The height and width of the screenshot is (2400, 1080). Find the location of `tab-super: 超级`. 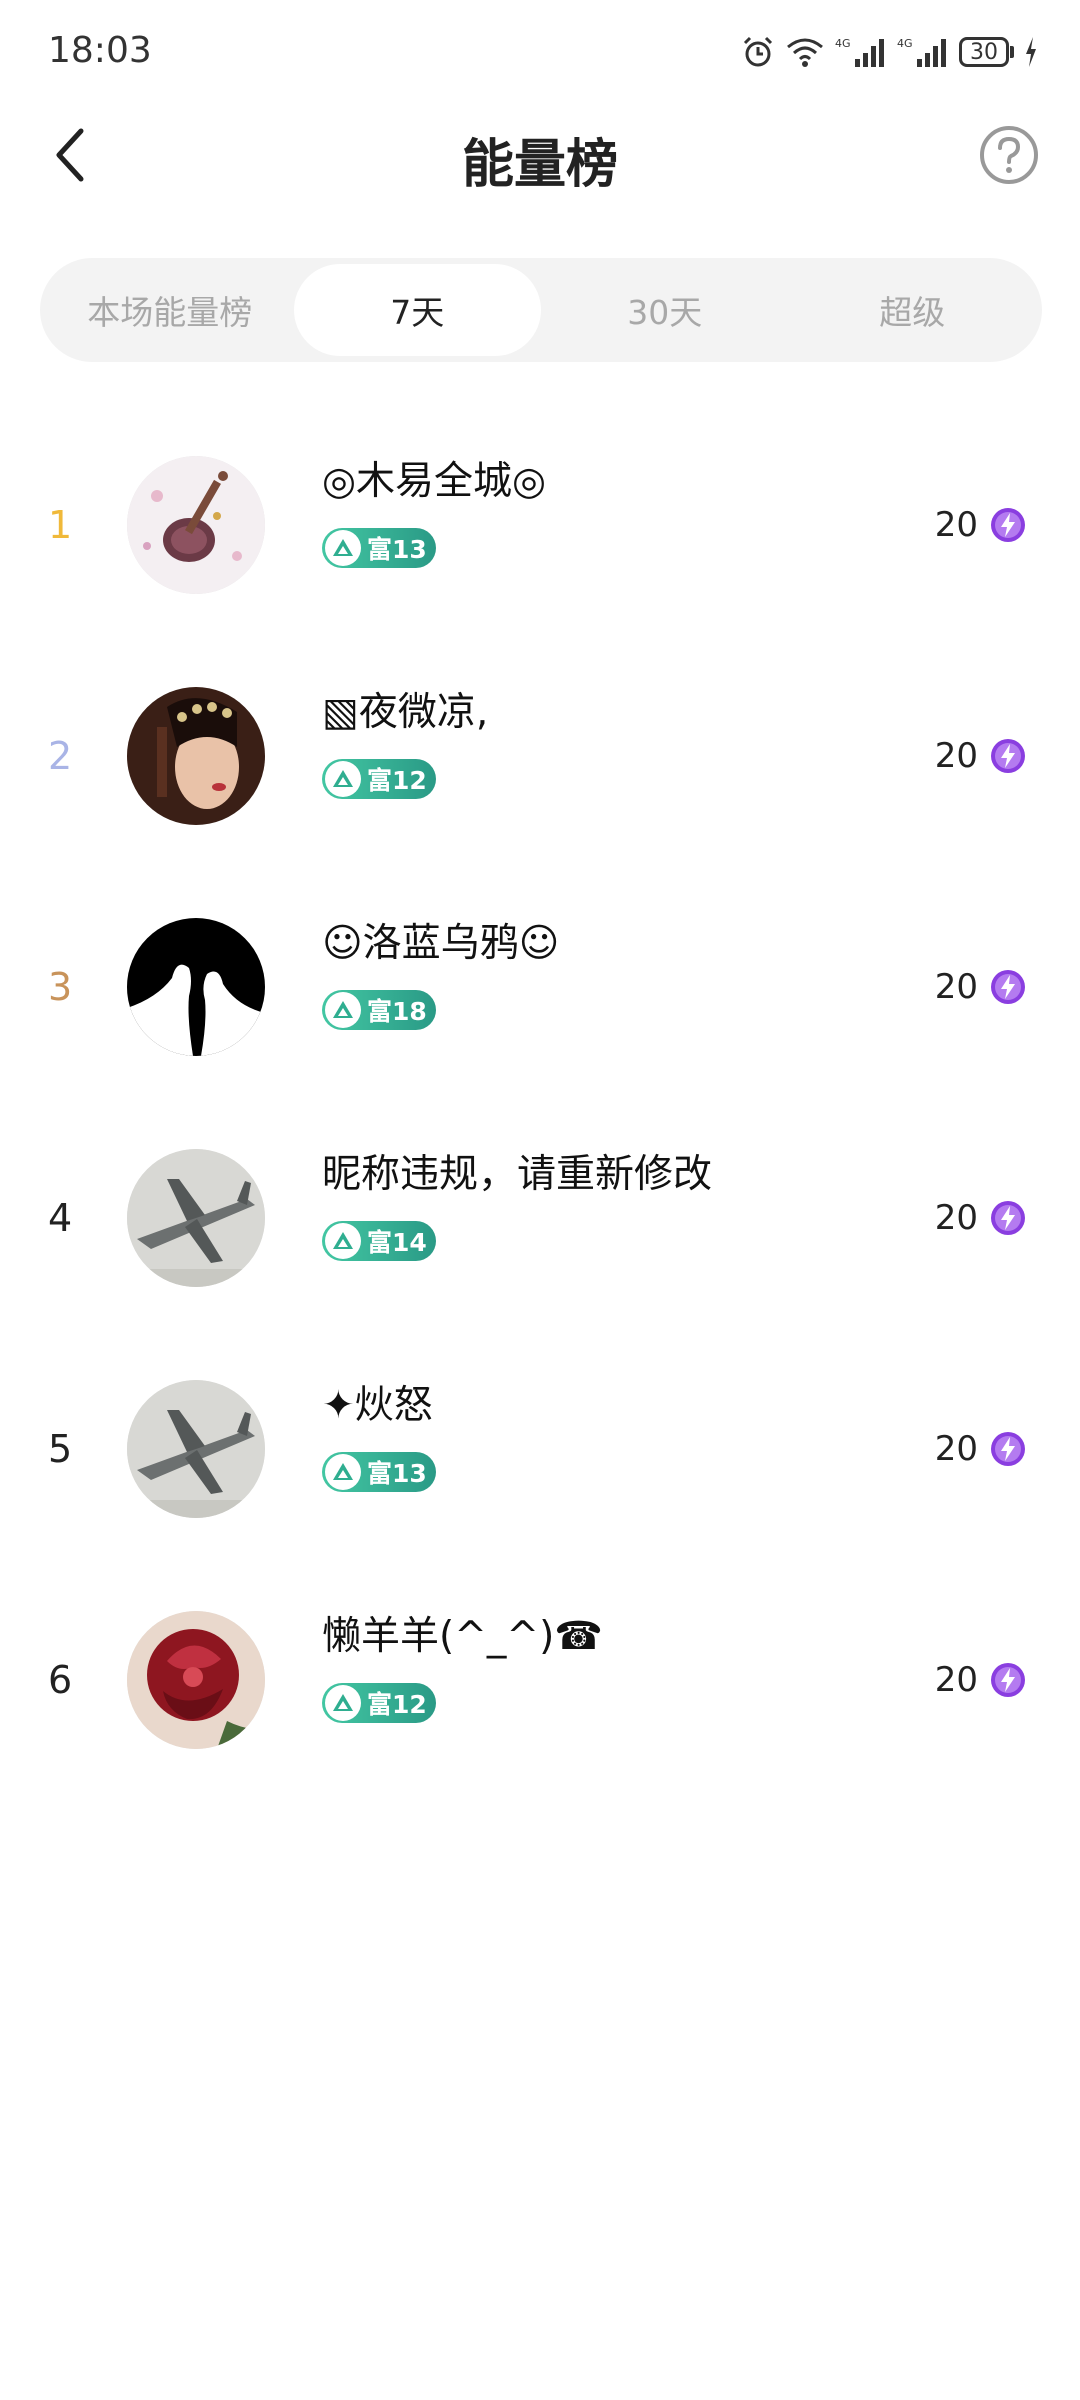

tab-super: 超级 is located at coordinates (913, 310).